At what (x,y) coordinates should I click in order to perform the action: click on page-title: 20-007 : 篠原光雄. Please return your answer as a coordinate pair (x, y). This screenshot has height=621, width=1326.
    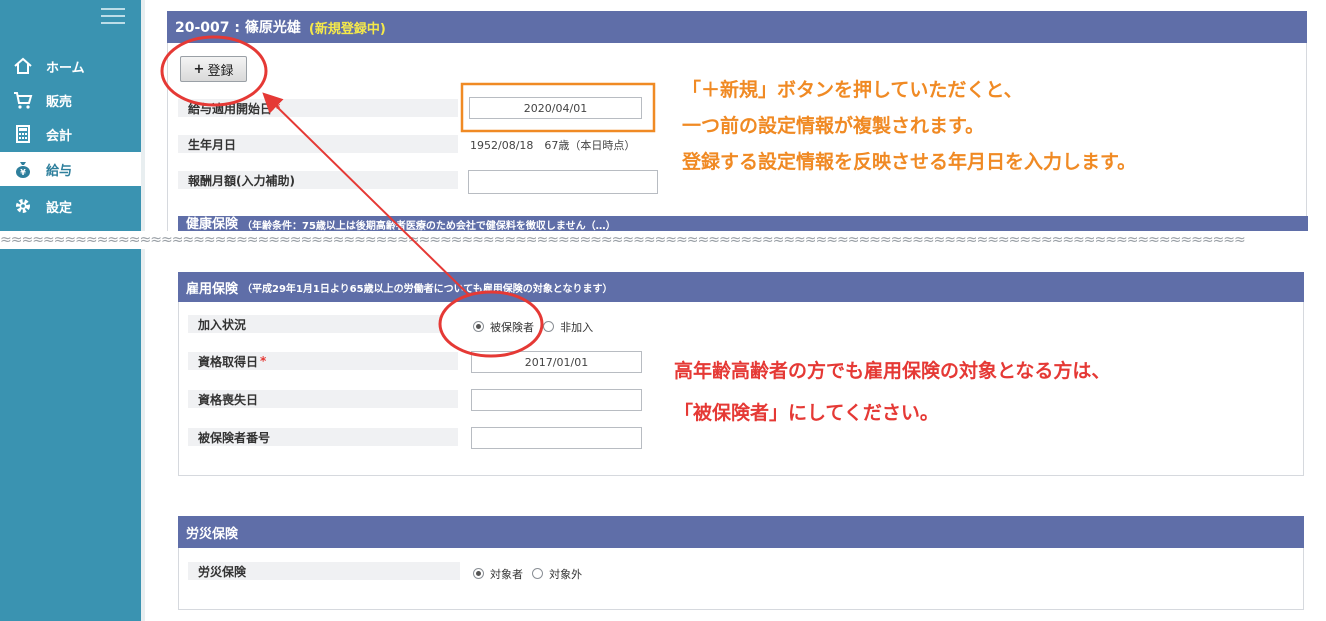
    Looking at the image, I should click on (238, 28).